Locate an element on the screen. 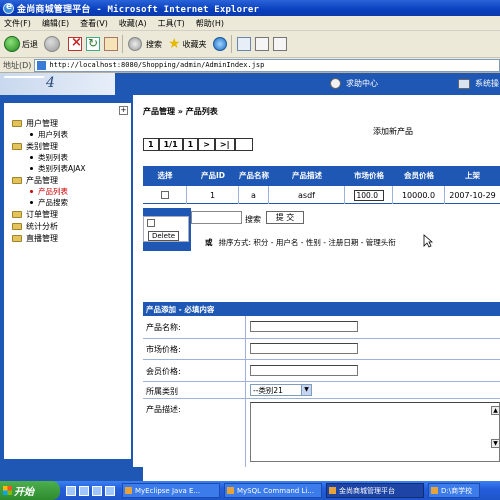 The width and height of the screenshot is (500, 500). page-jump-input is located at coordinates (243, 144).